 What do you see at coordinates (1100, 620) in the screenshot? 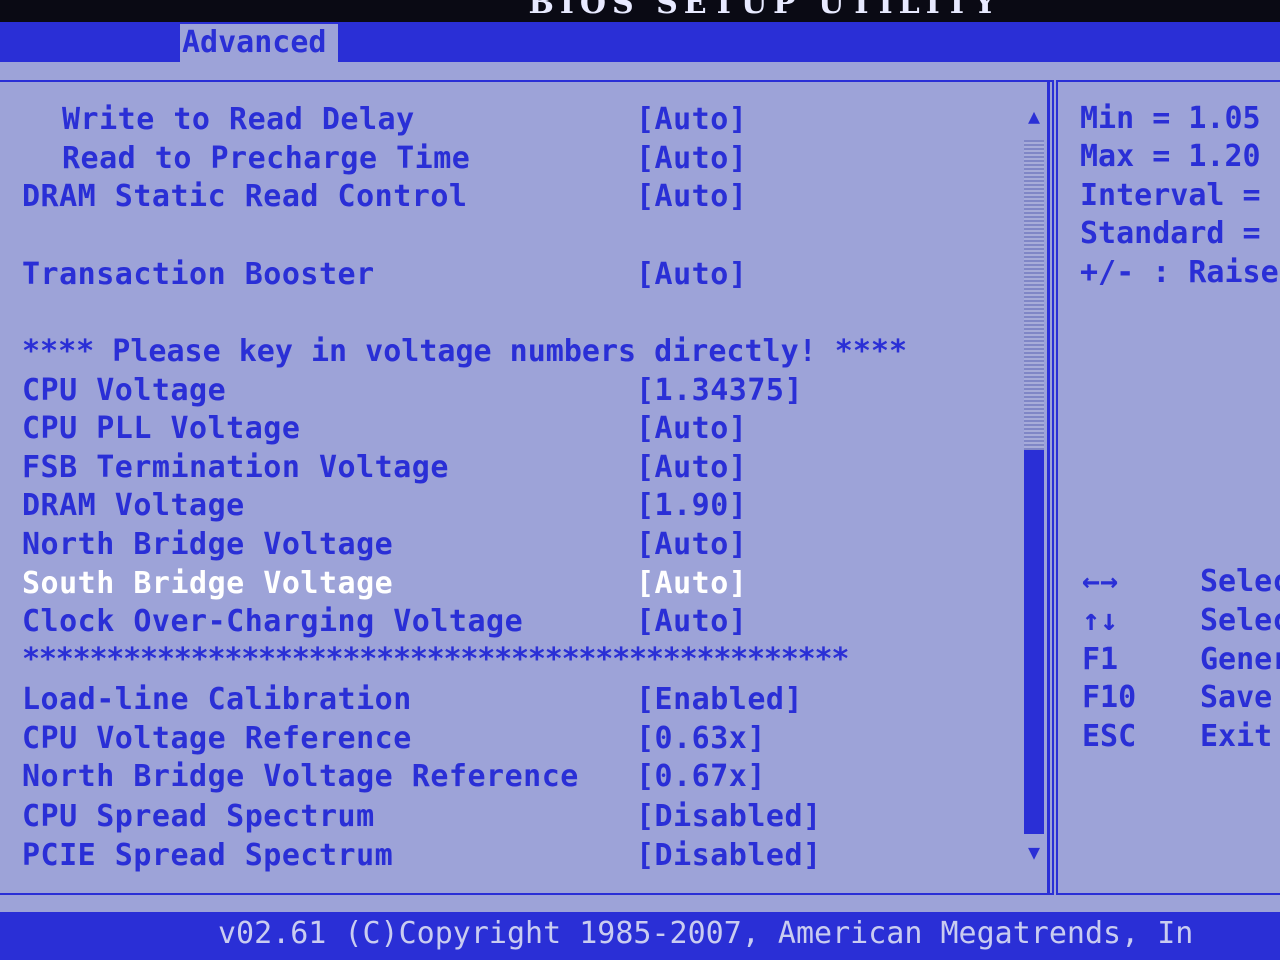
I see `up-down-arrow-icon: ↑↓` at bounding box center [1100, 620].